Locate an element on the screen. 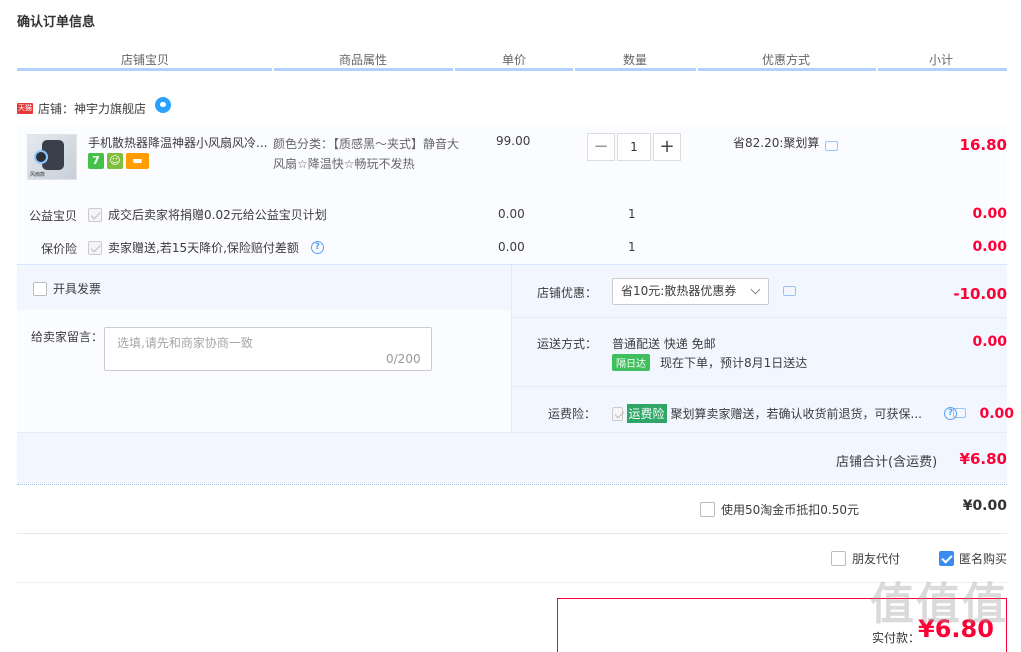 The height and width of the screenshot is (652, 1021). promo-text: 省82.20:聚划算 is located at coordinates (776, 143).